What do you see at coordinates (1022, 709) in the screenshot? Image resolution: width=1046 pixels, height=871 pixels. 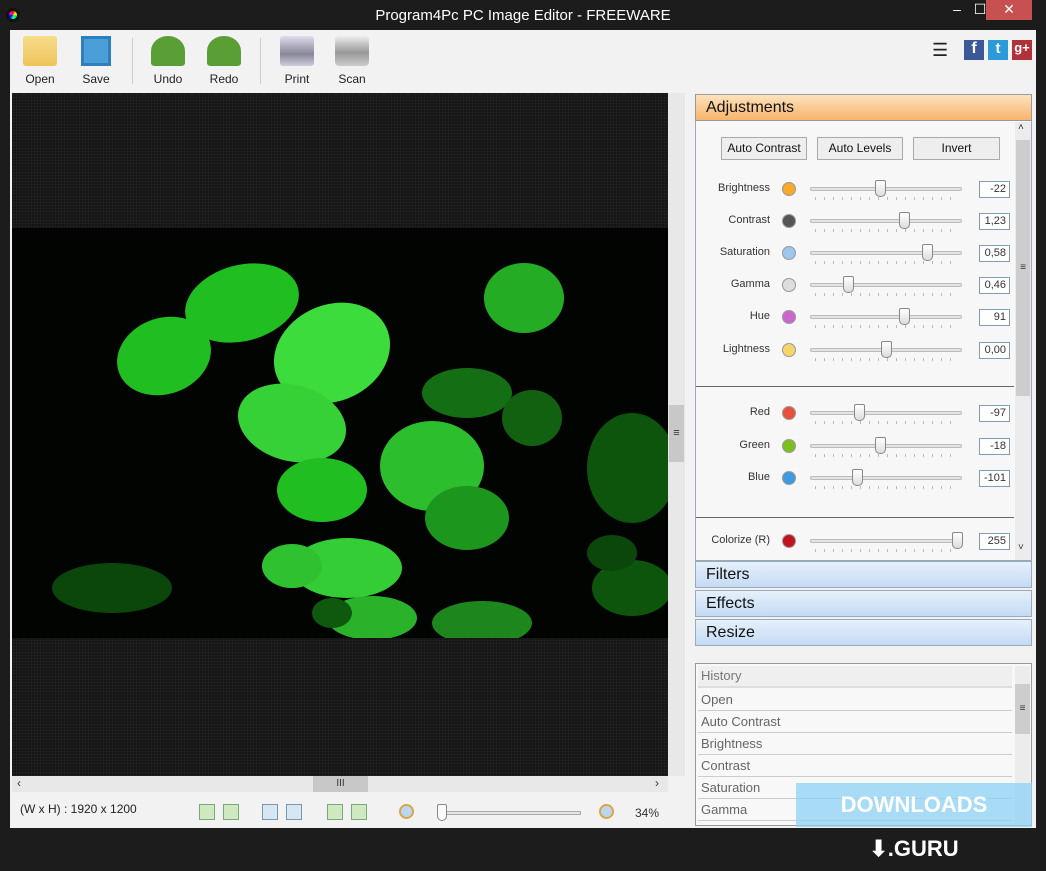 I see `history-scroll-thumb: ≡` at bounding box center [1022, 709].